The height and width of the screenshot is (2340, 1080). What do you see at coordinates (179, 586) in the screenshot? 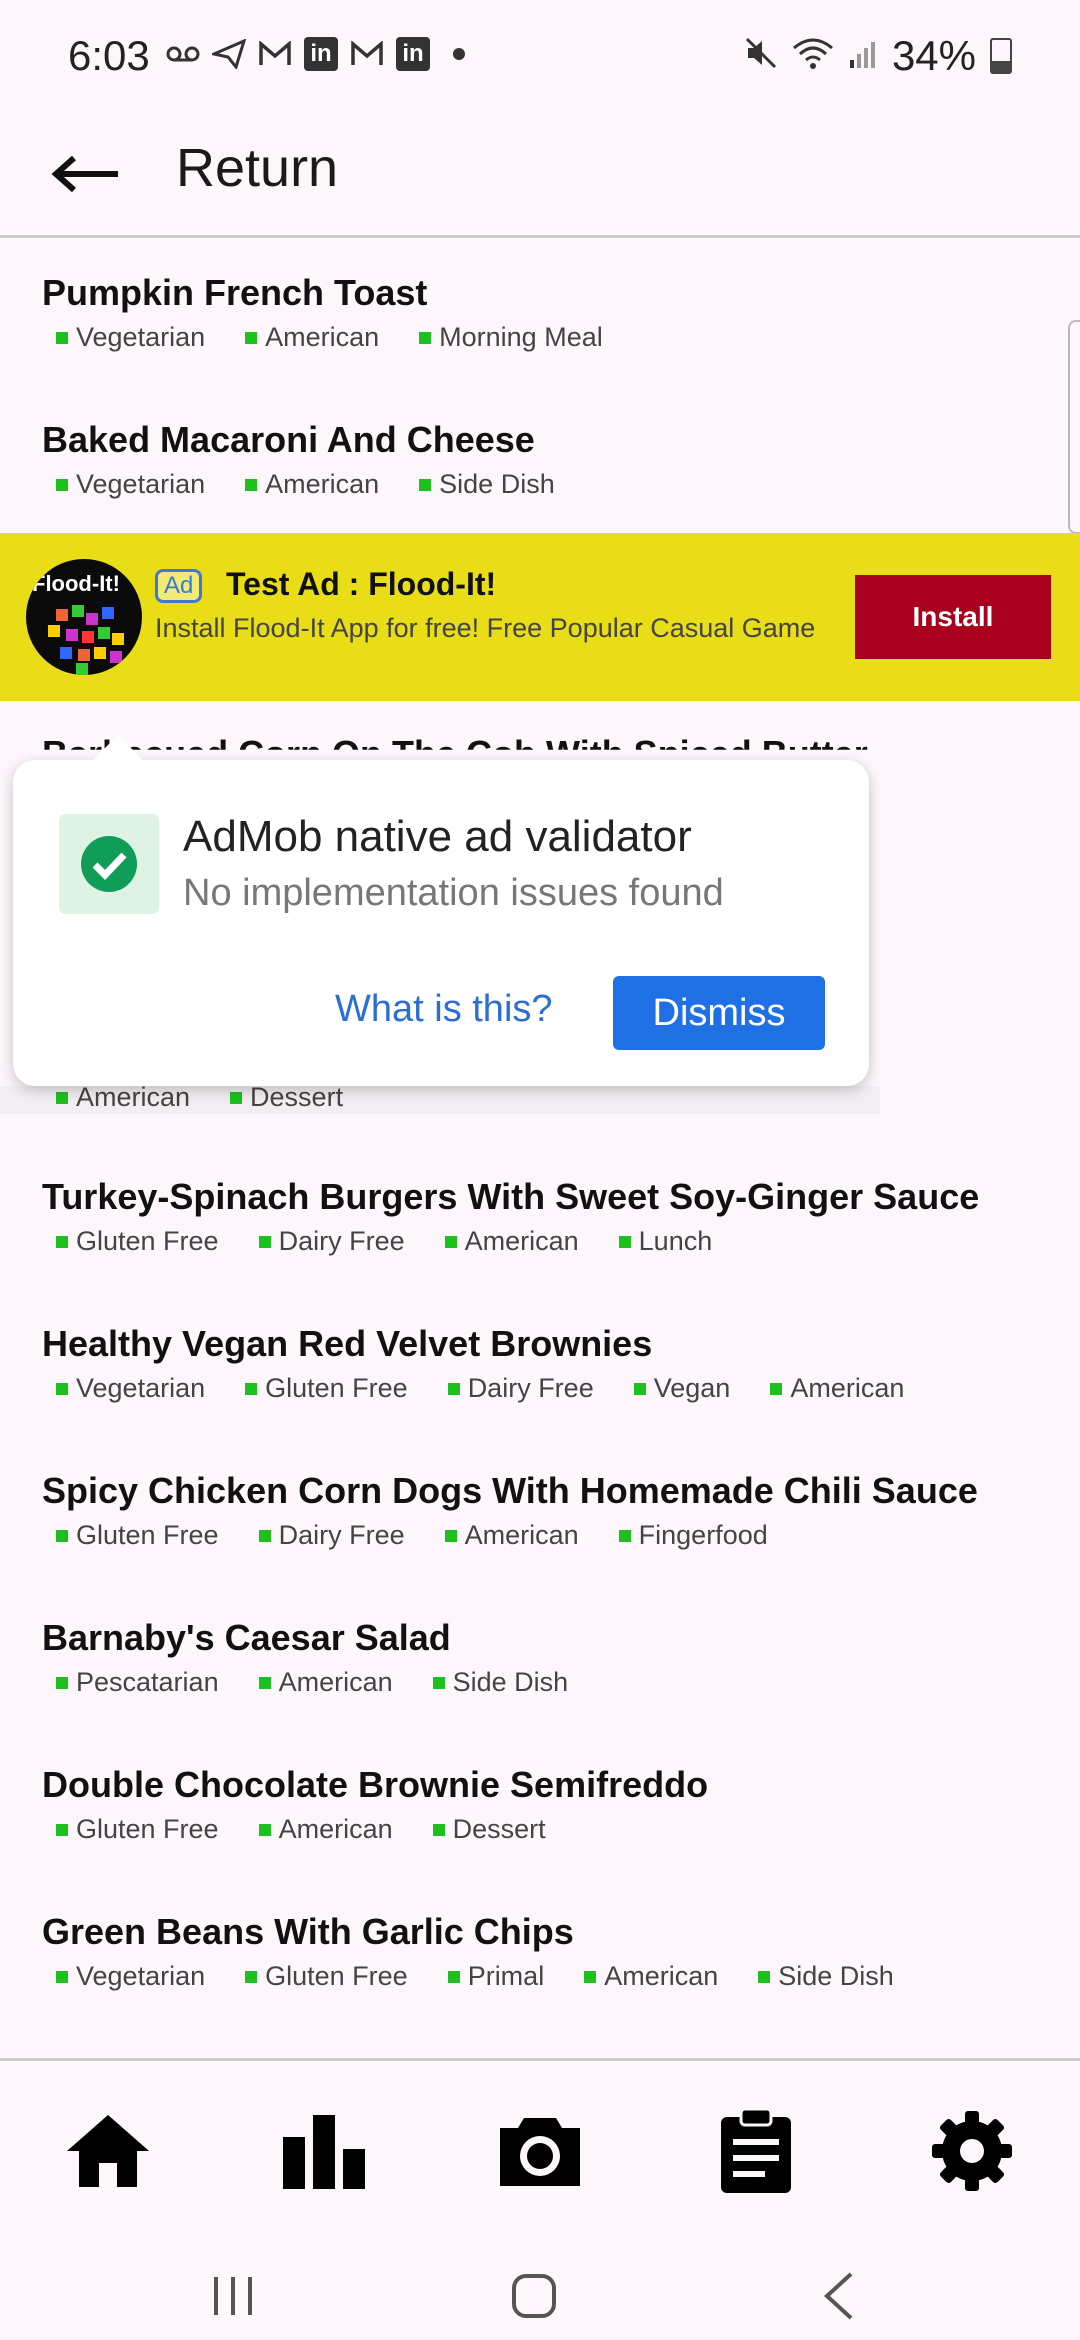
I see `ad-badge: Ad` at bounding box center [179, 586].